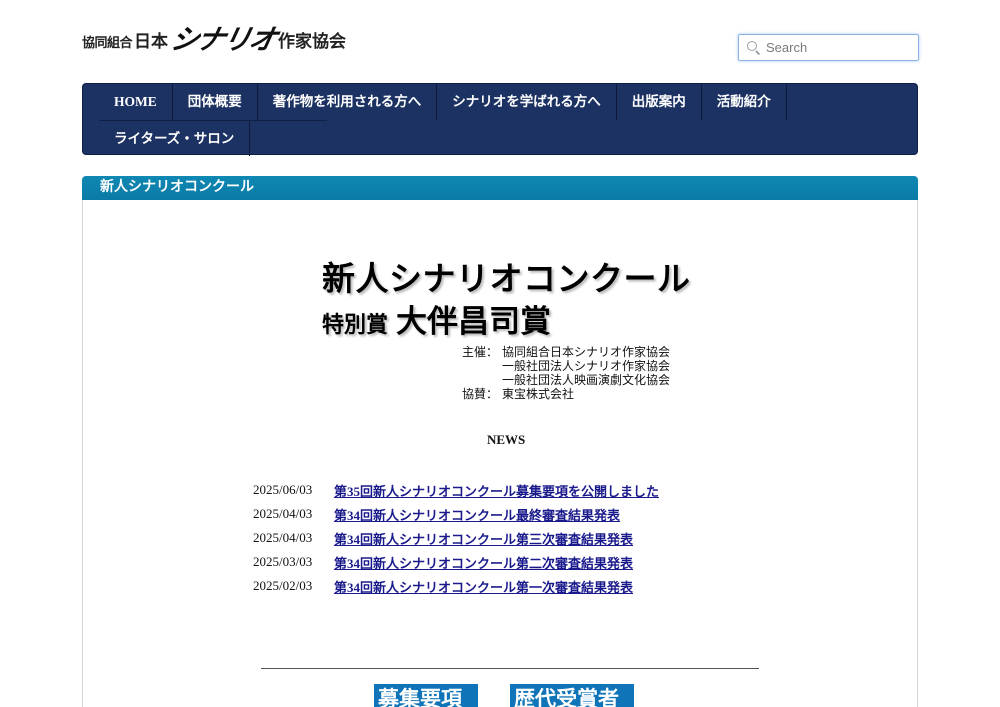 This screenshot has height=707, width=1000. Describe the element at coordinates (474, 322) in the screenshot. I see `hero-subtitle-large: 大伴昌司賞` at that location.